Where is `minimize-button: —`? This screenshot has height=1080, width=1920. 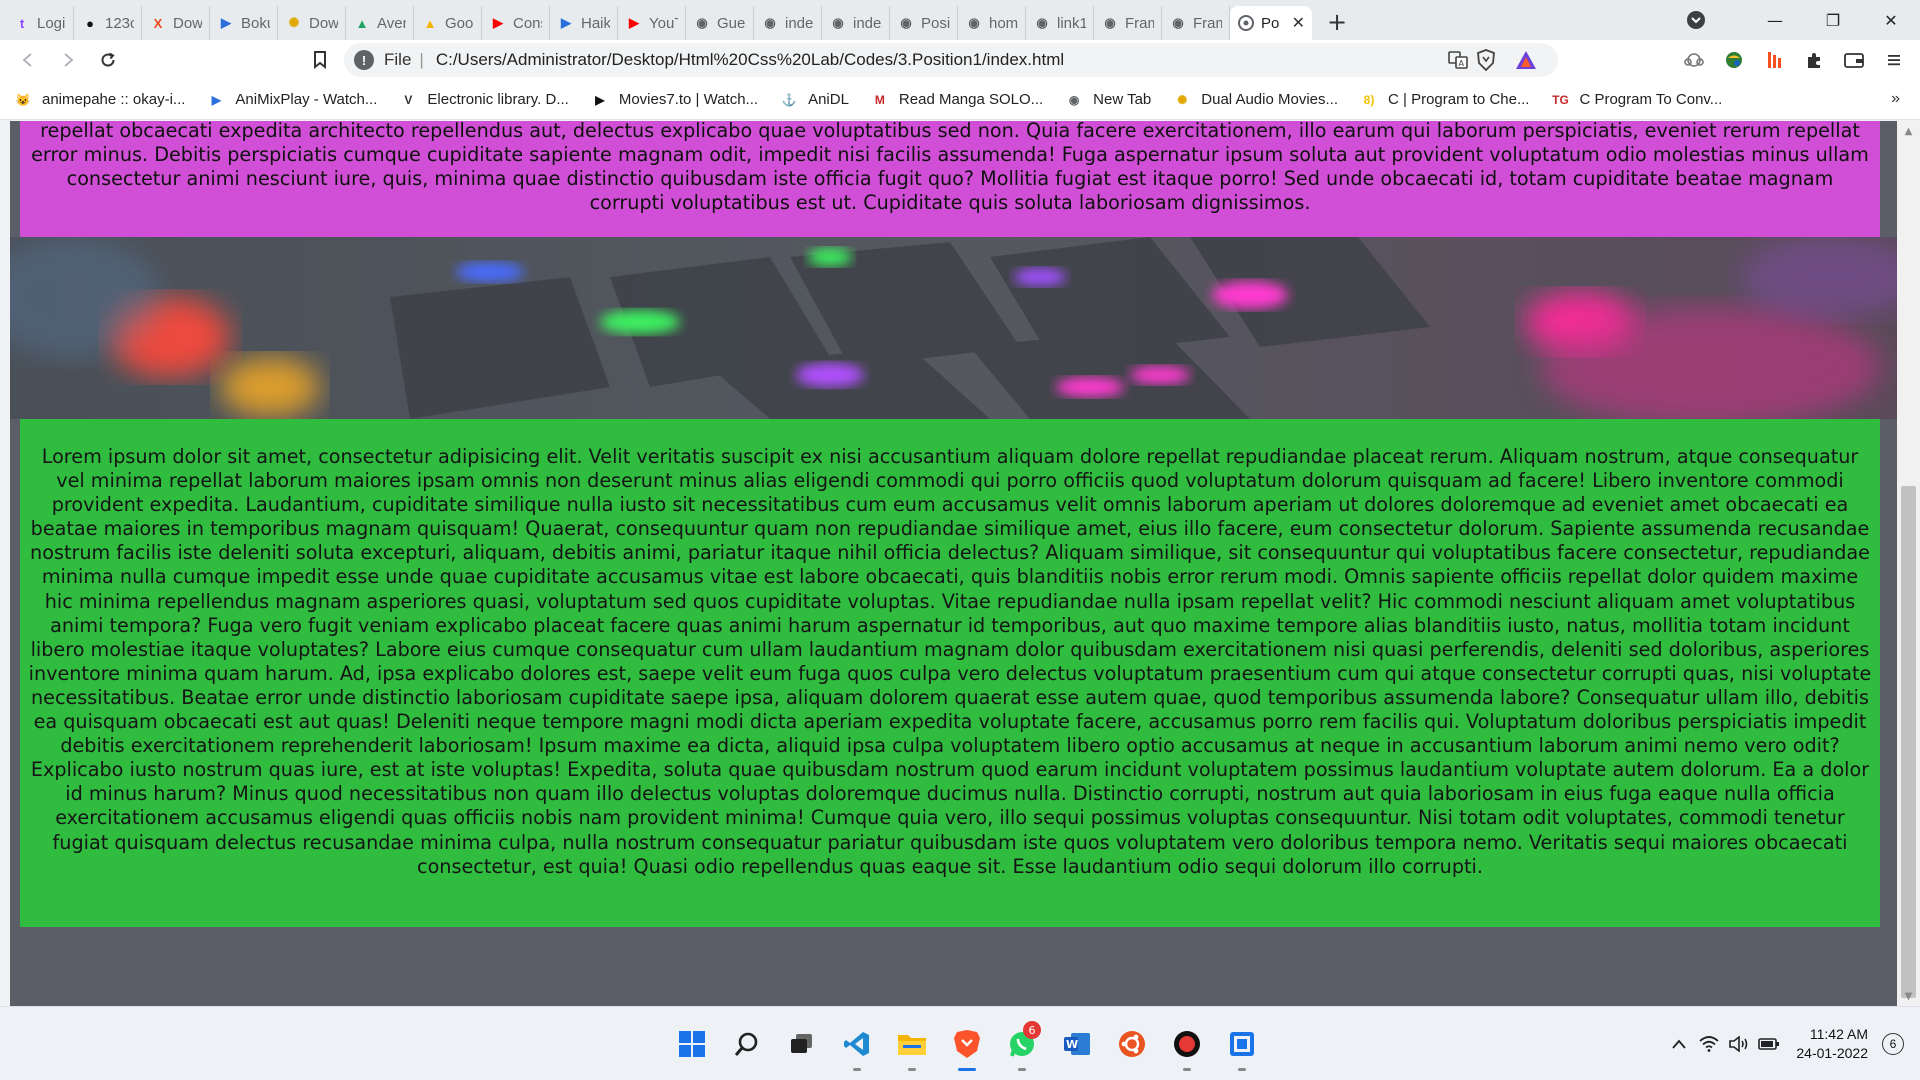 minimize-button: — is located at coordinates (1775, 20).